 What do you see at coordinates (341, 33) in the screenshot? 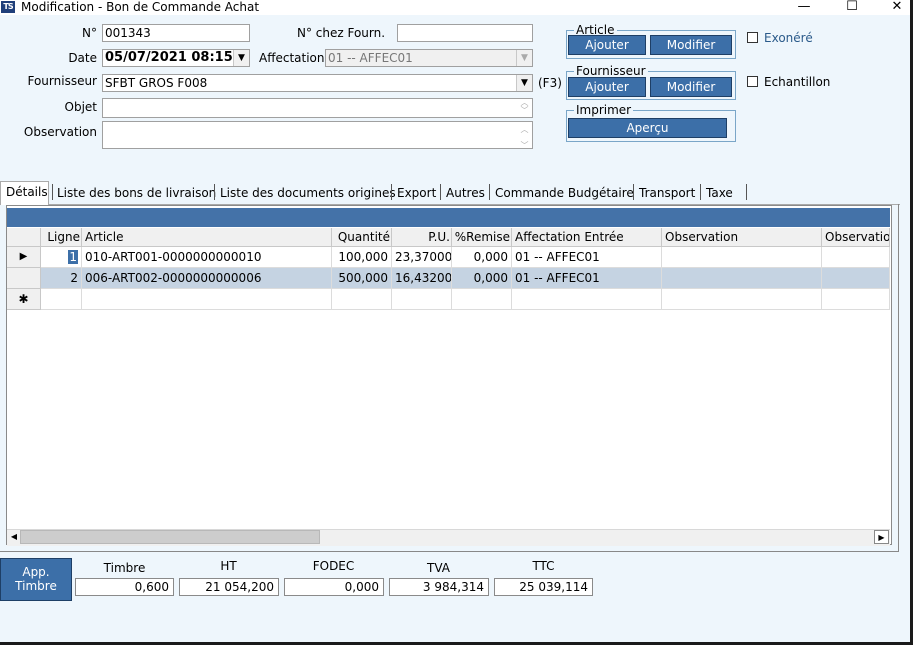
I see `no-fourn-label: N° chez Fourn.` at bounding box center [341, 33].